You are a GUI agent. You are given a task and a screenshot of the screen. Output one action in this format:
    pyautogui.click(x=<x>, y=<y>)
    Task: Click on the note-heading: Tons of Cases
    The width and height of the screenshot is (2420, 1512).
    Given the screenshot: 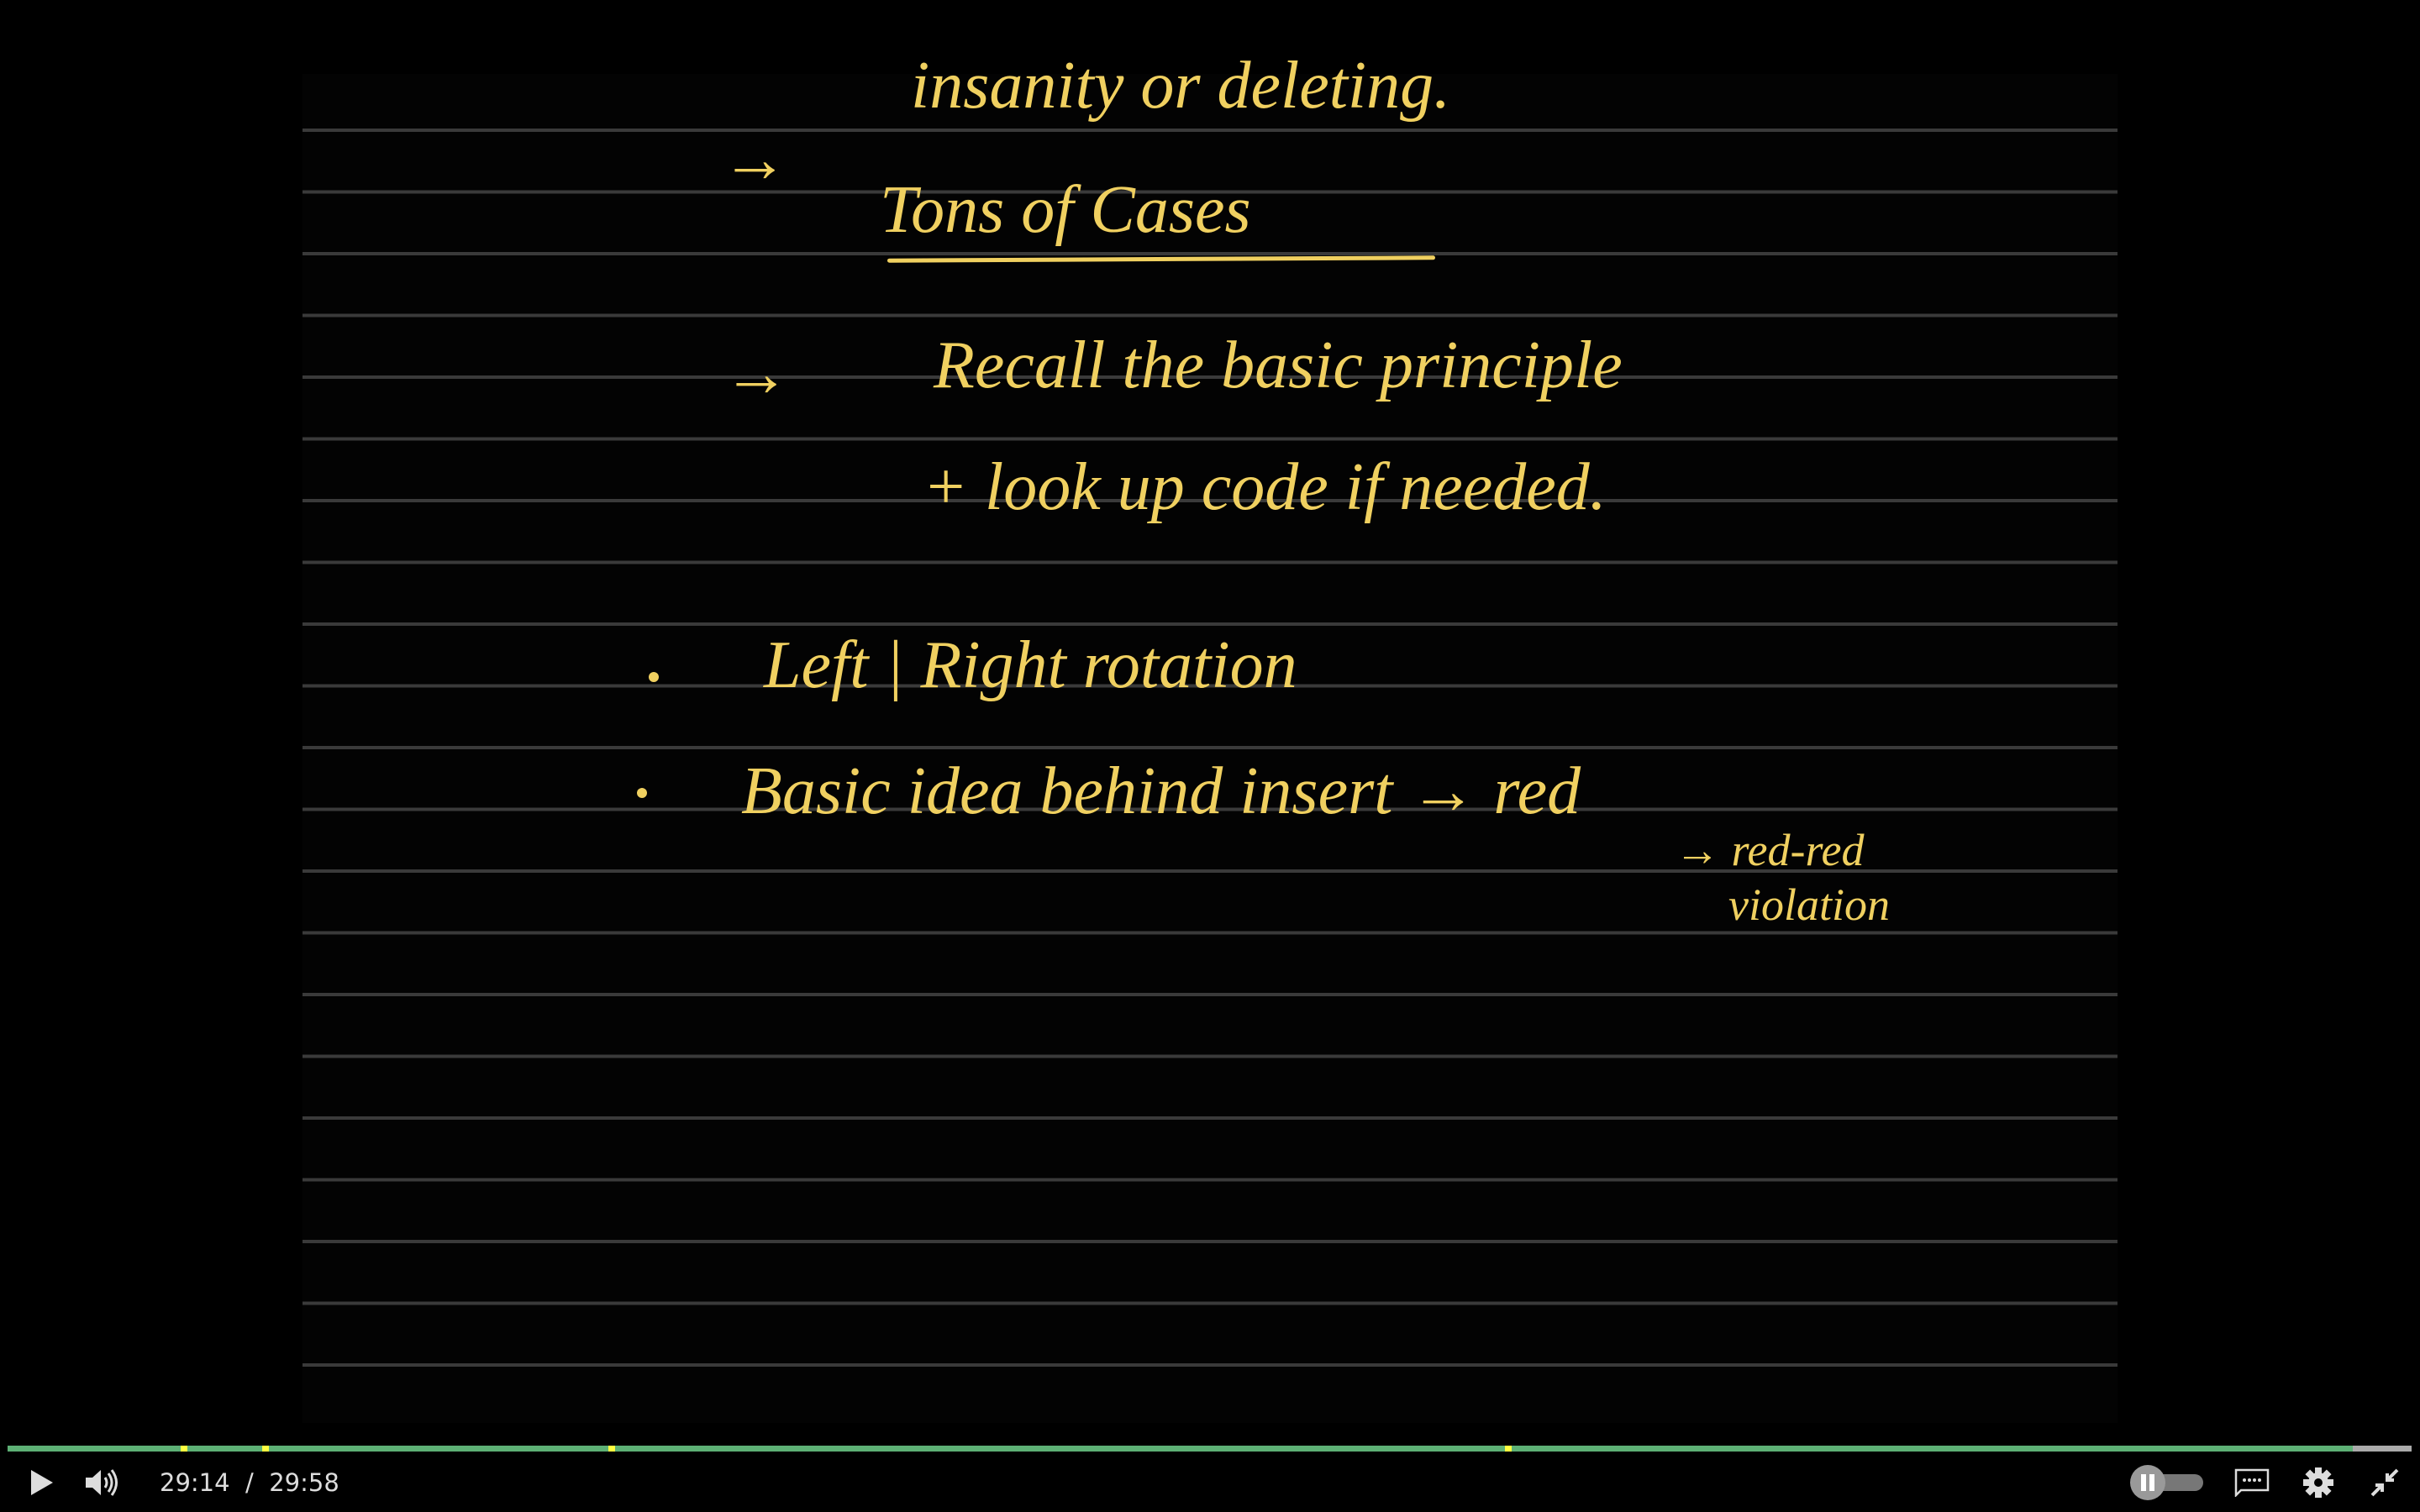 What is the action you would take?
    pyautogui.click(x=1065, y=210)
    